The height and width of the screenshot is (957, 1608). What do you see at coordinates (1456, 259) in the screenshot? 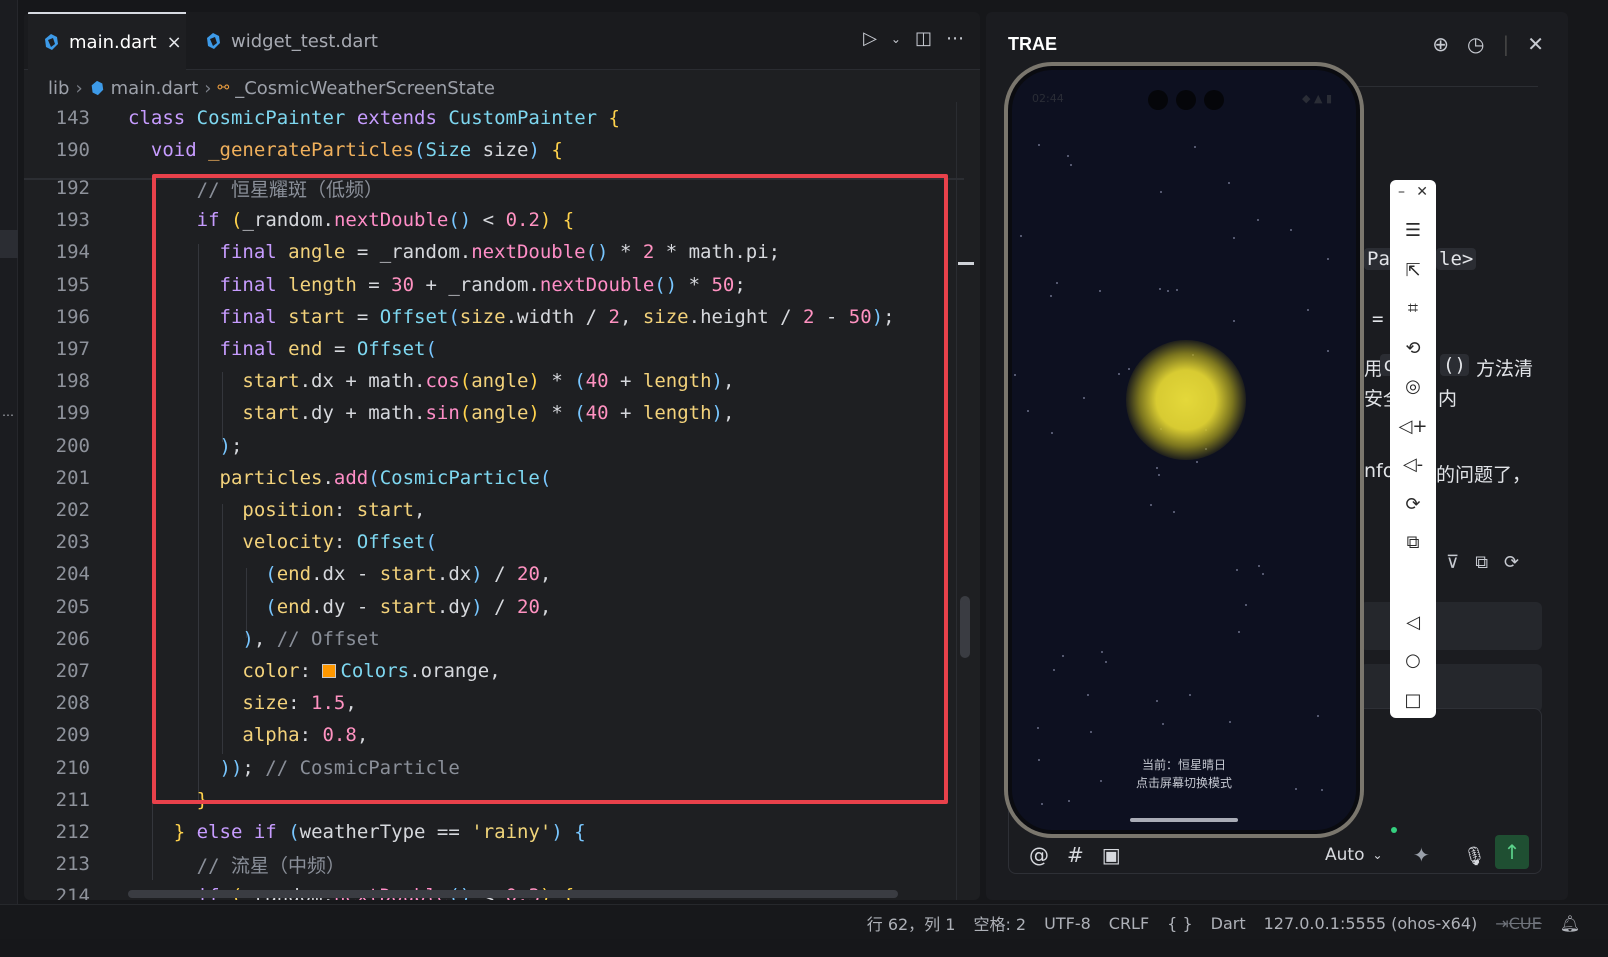
I see `chat-text-fragment: le>` at bounding box center [1456, 259].